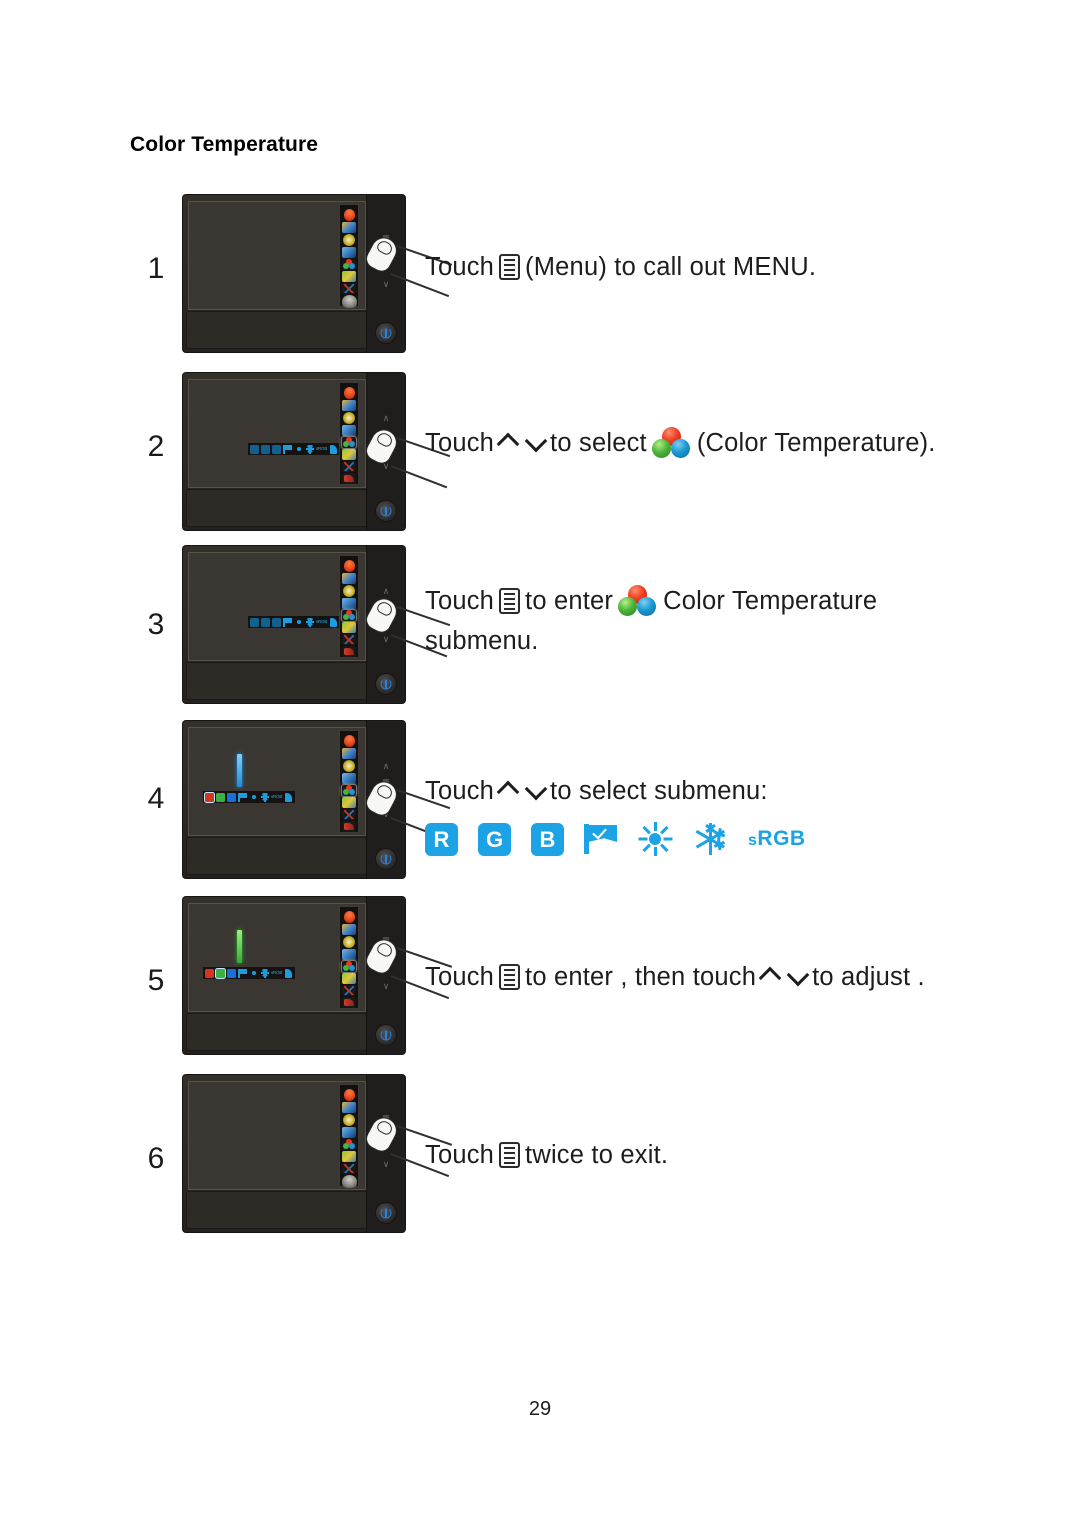 Image resolution: width=1080 pixels, height=1527 pixels. Describe the element at coordinates (671, 267) in the screenshot. I see `step-text-after: (Menu) to call out MENU.` at that location.